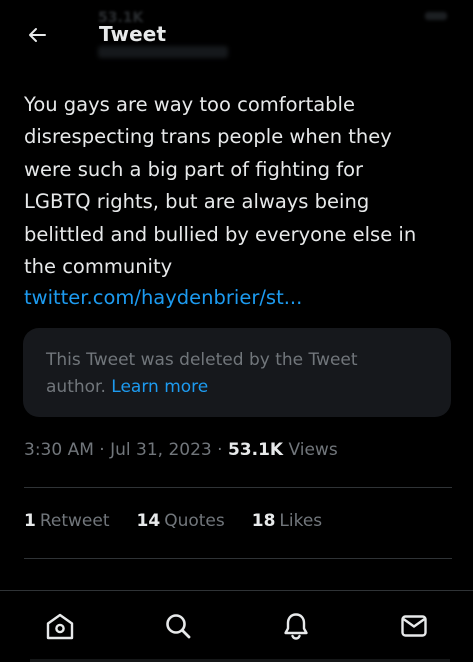 The width and height of the screenshot is (473, 662). I want to click on engagement-stats: 1 Retweet 14 Quotes 18 Likes, so click(186, 521).